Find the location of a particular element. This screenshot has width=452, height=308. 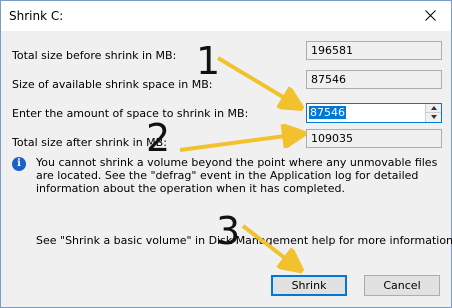

window-title: Shrink C: is located at coordinates (36, 16).